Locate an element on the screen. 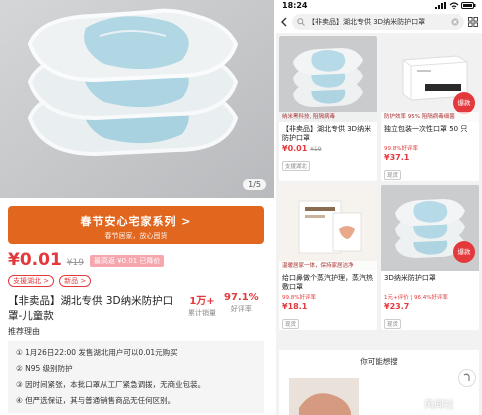 The width and height of the screenshot is (482, 415). sales-stats: 1万+ 累计销量 97.1% 好评率 is located at coordinates (223, 305).